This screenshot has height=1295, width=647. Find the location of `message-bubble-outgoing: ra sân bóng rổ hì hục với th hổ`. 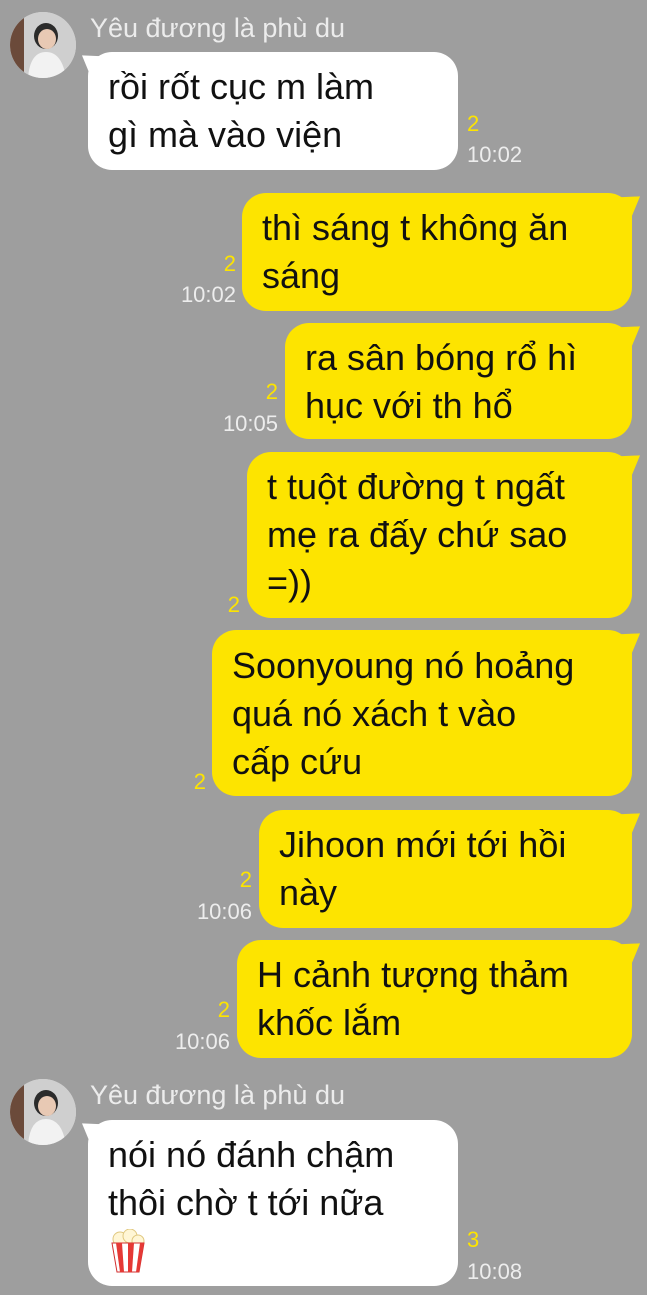

message-bubble-outgoing: ra sân bóng rổ hì hục với th hổ is located at coordinates (458, 381).